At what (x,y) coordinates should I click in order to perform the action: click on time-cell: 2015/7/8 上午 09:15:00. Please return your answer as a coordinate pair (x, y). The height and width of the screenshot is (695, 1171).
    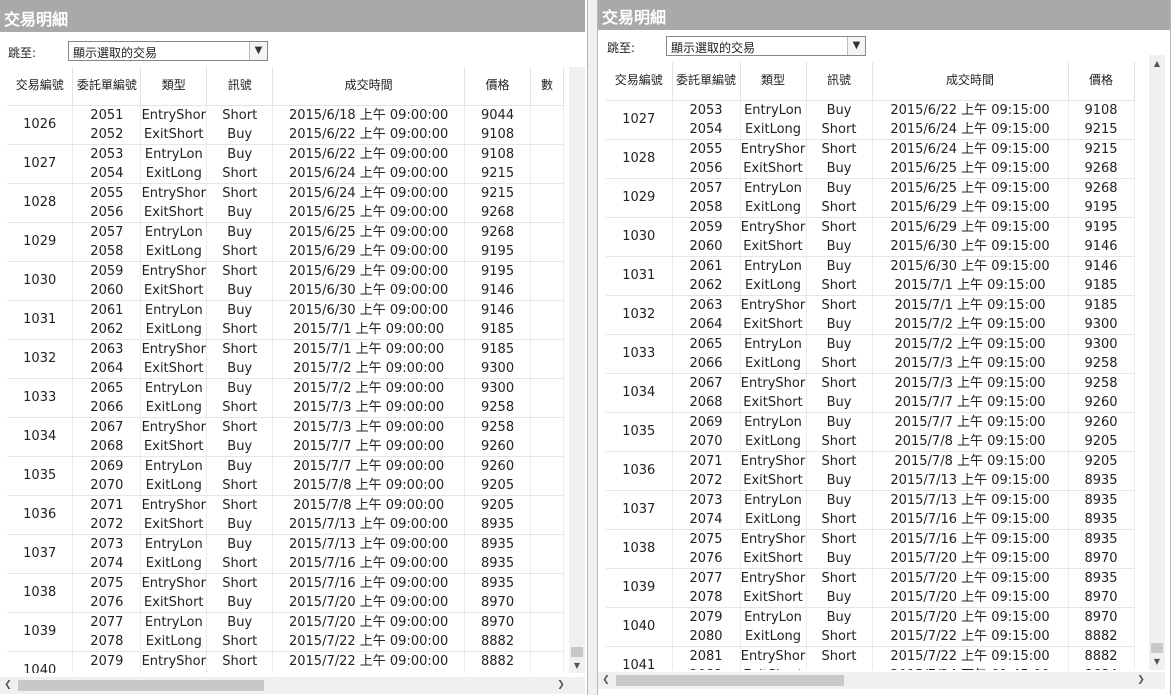
    Looking at the image, I should click on (970, 441).